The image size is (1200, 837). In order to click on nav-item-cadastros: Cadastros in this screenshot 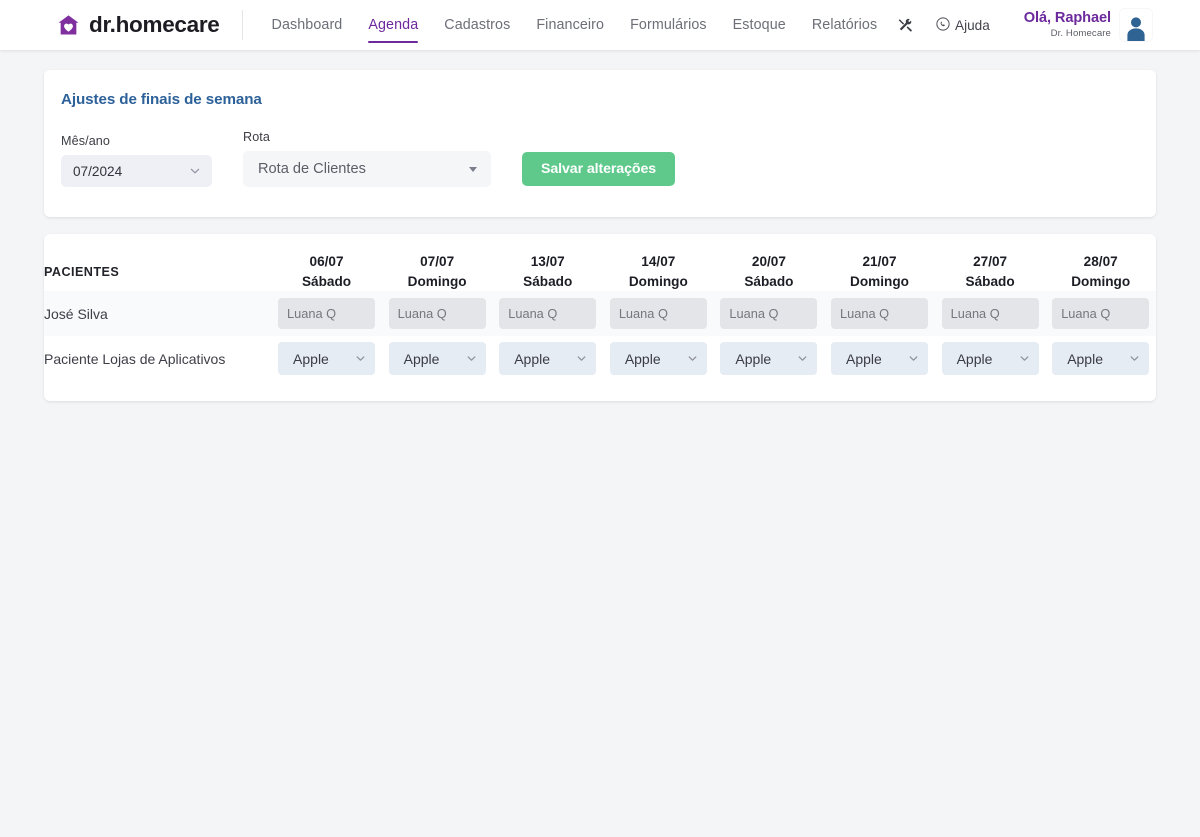, I will do `click(477, 25)`.